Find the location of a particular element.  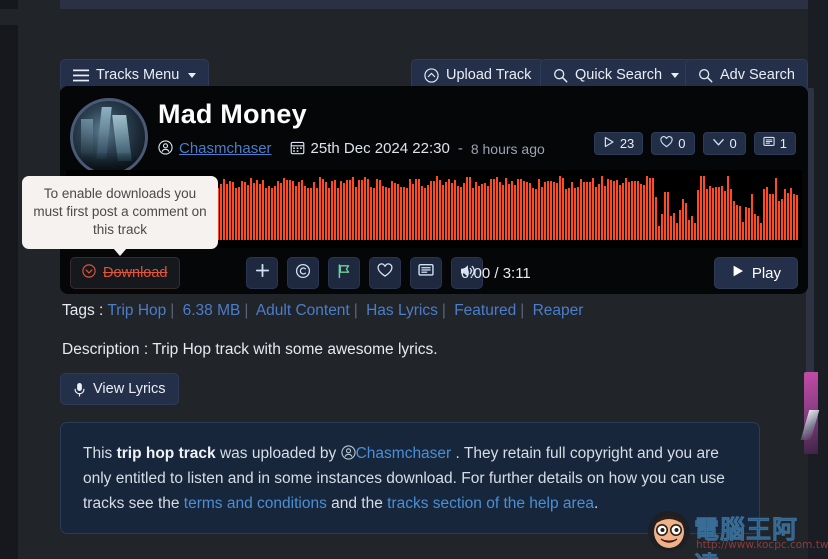

favourite-button is located at coordinates (385, 273).